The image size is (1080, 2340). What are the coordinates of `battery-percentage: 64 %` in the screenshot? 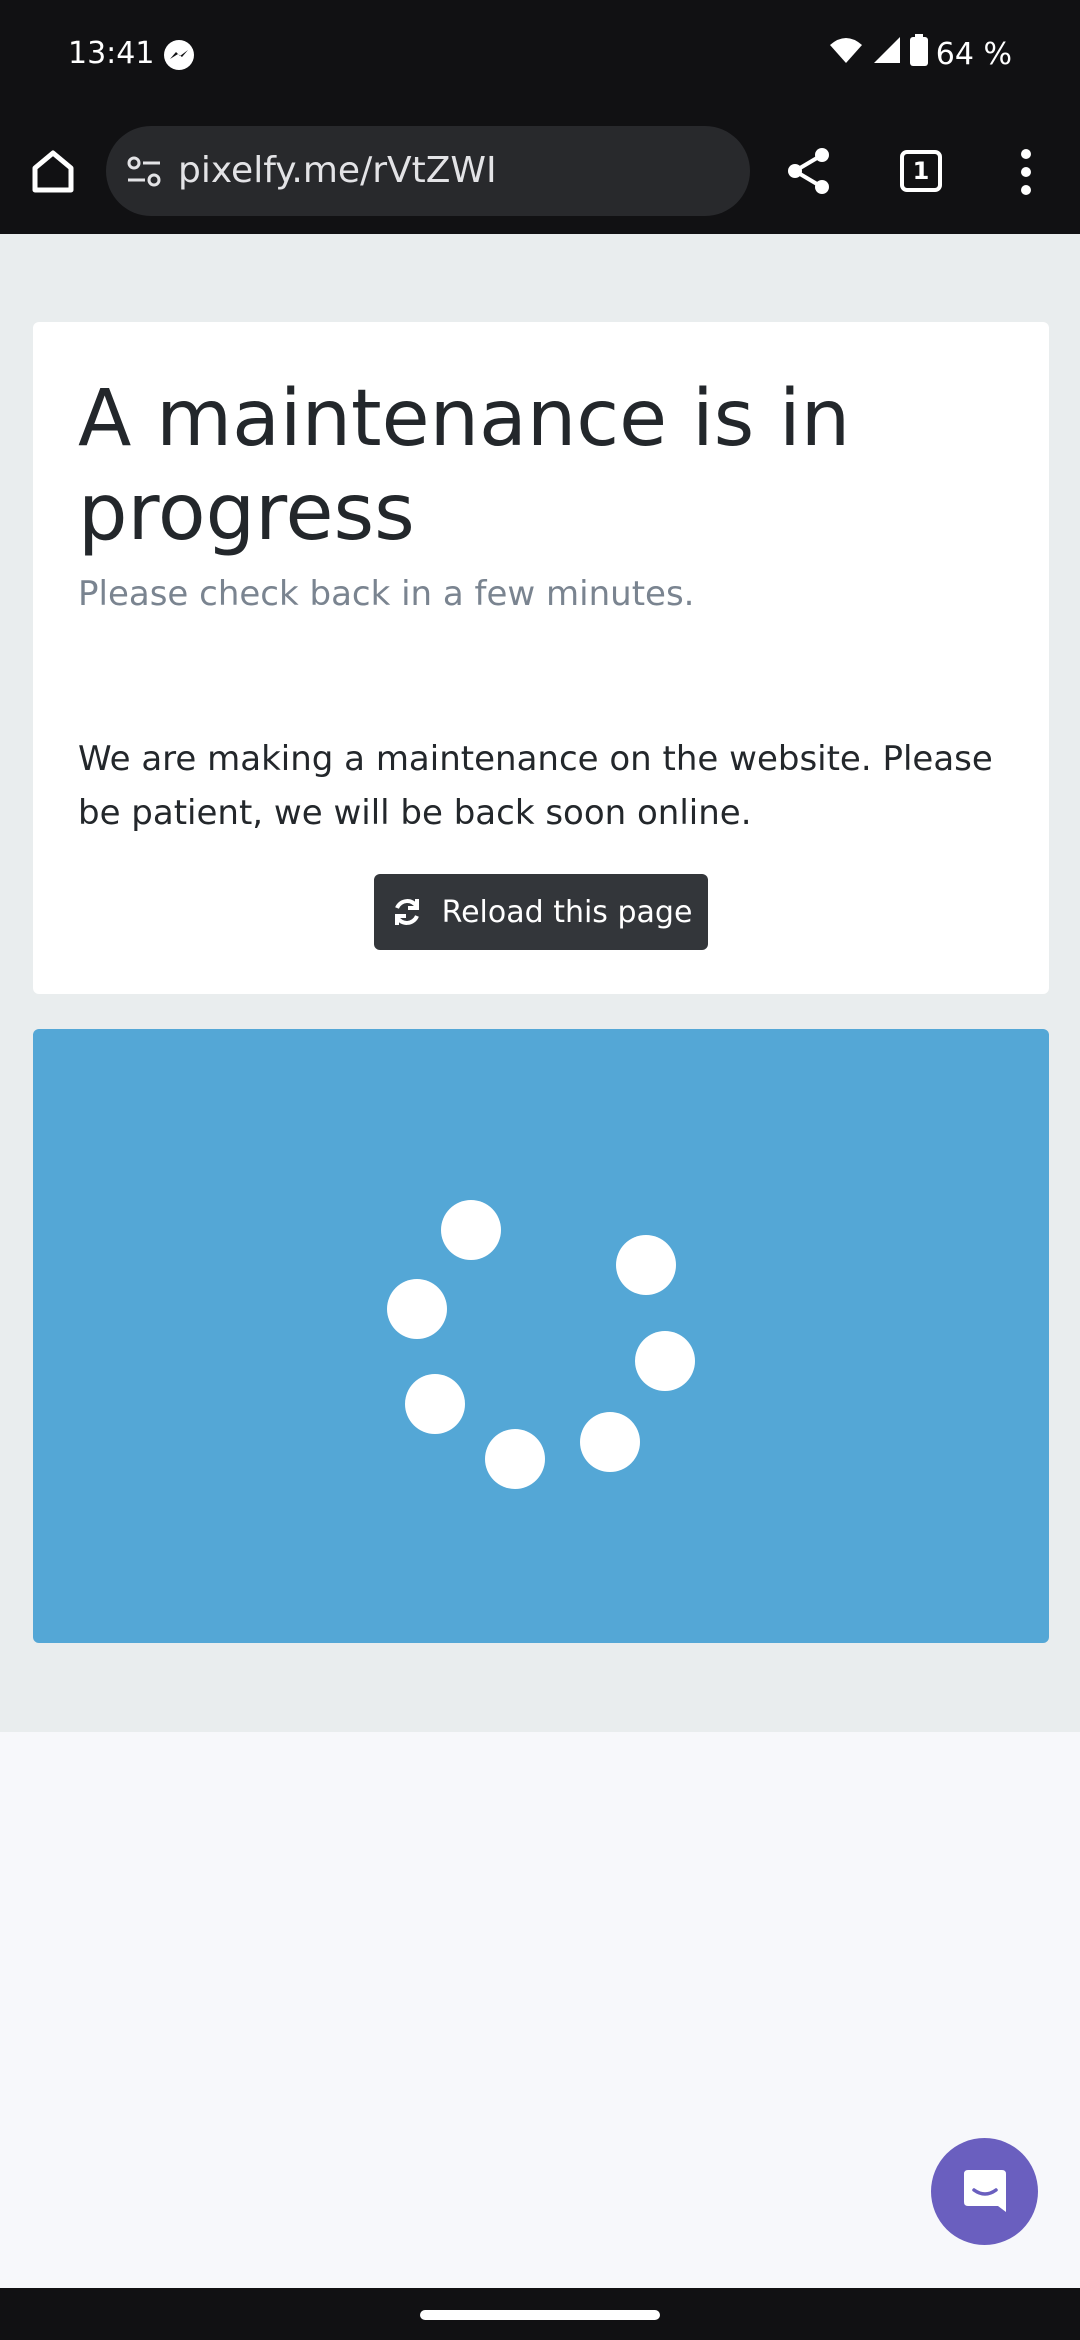 It's located at (973, 54).